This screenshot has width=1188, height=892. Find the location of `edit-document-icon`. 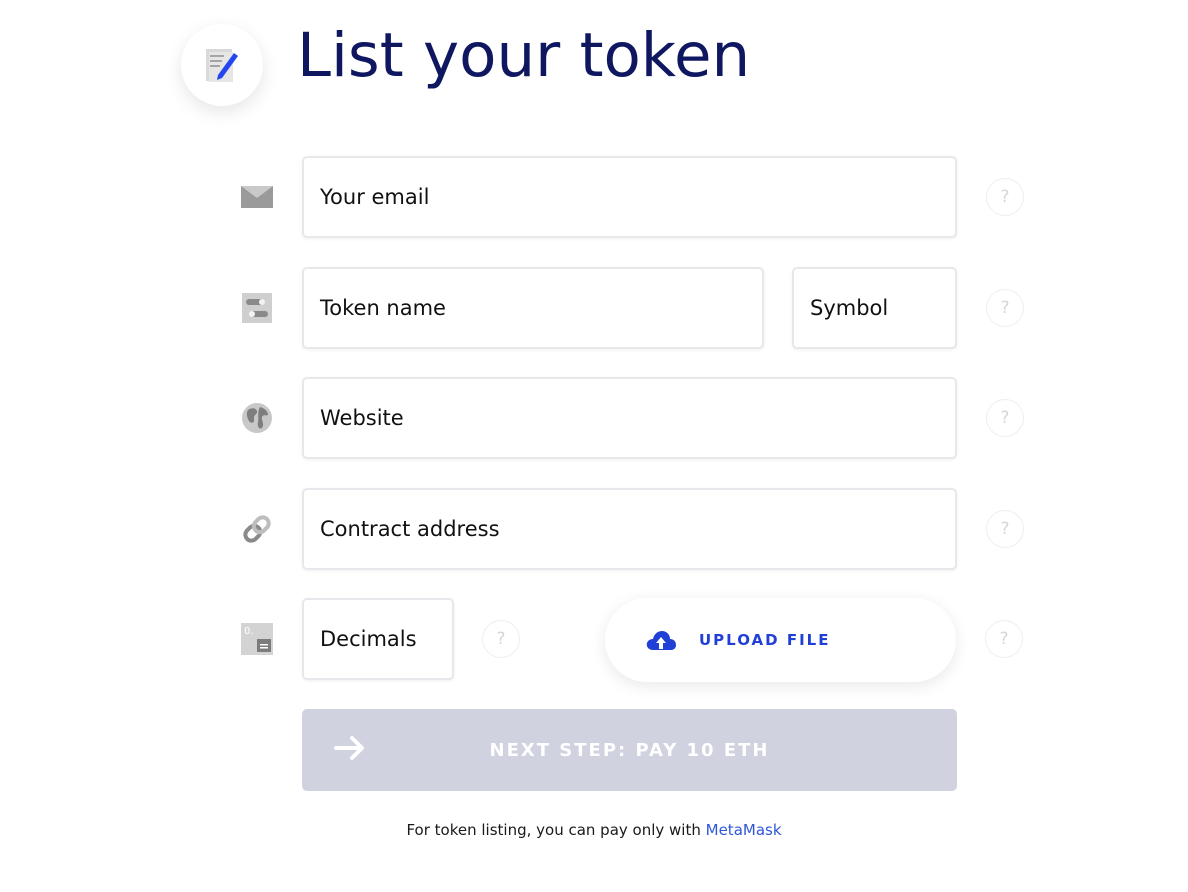

edit-document-icon is located at coordinates (222, 65).